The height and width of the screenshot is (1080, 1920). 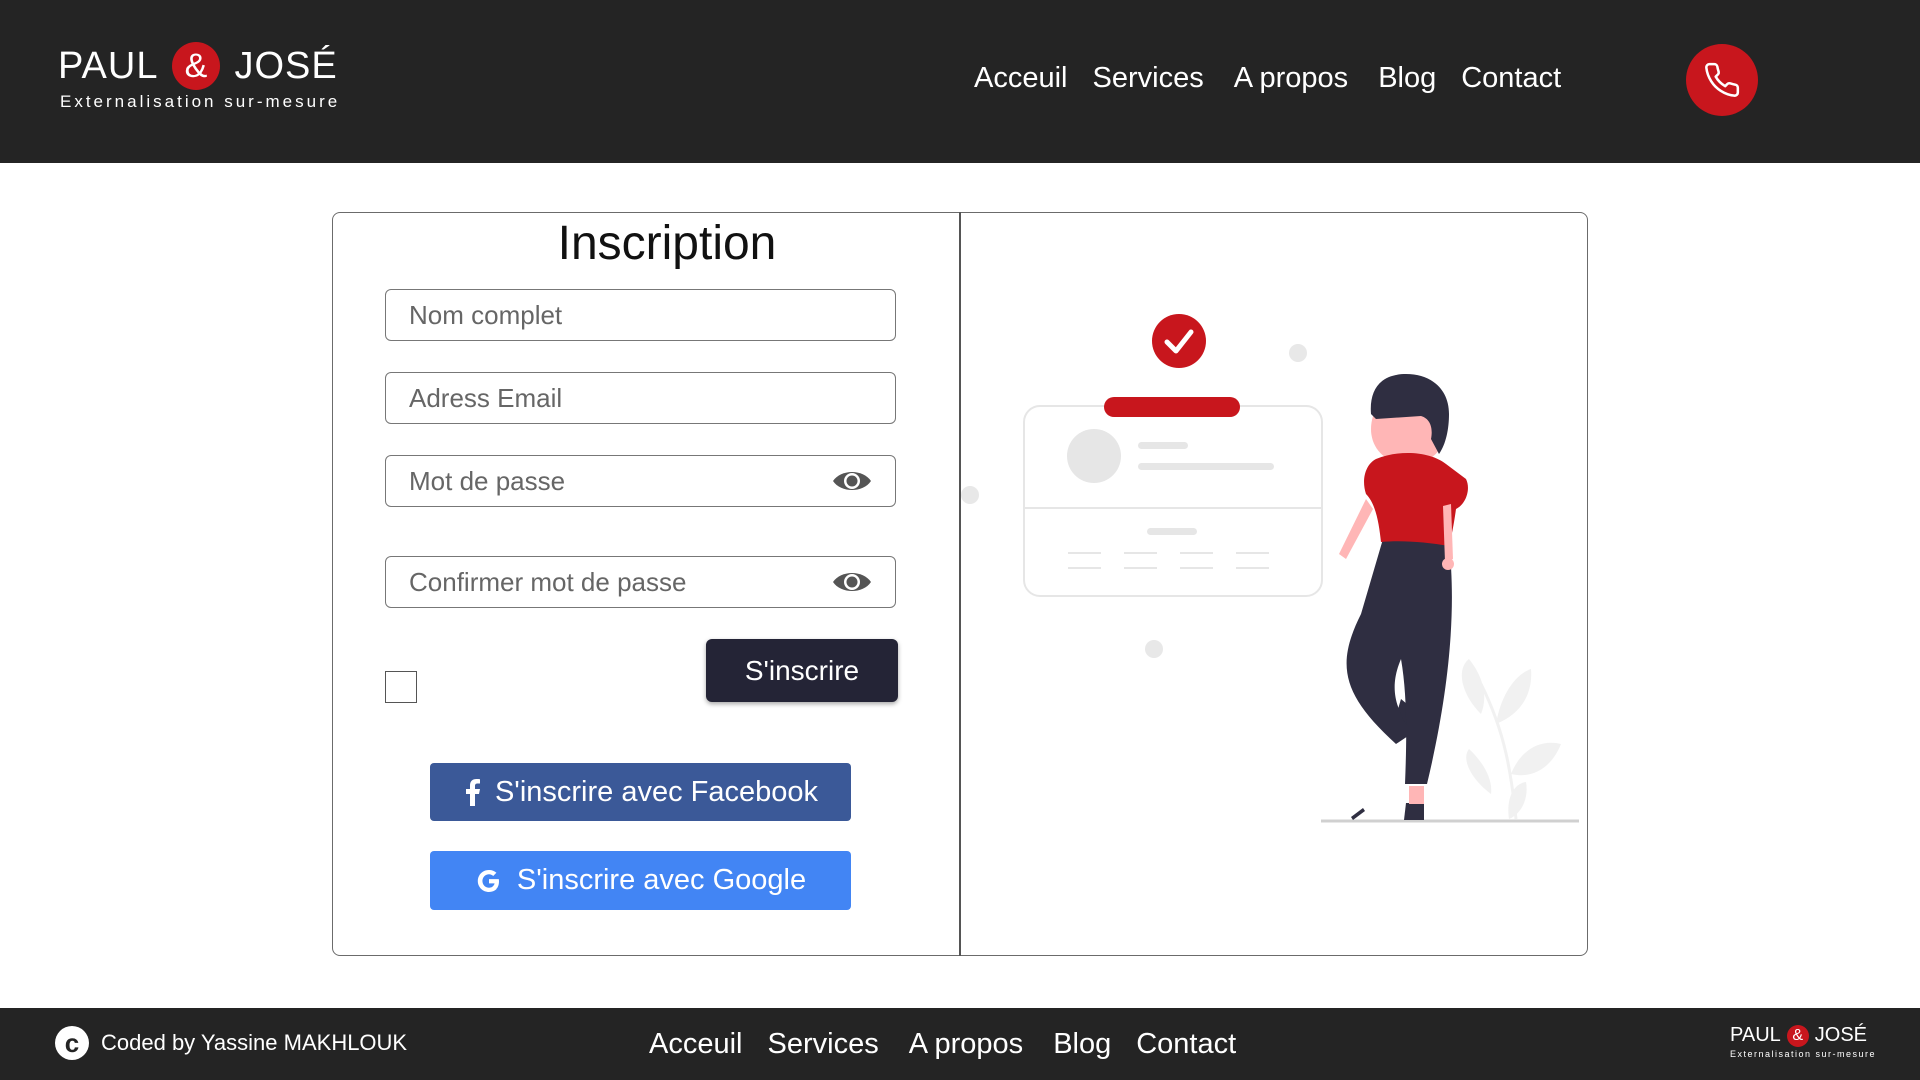 I want to click on footer-credit: c Coded by Yassine MAKHLOUK, so click(x=231, y=1043).